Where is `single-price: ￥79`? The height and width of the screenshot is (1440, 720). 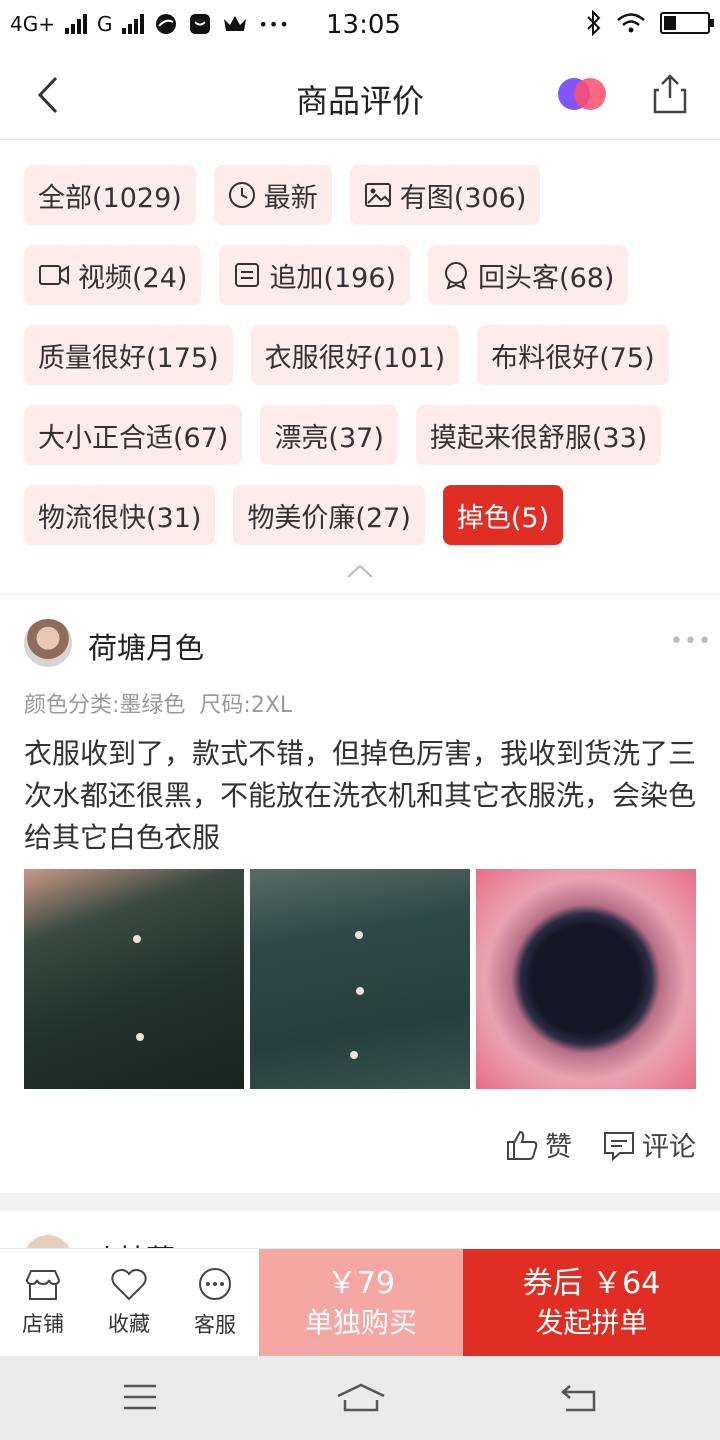 single-price: ￥79 is located at coordinates (361, 1283).